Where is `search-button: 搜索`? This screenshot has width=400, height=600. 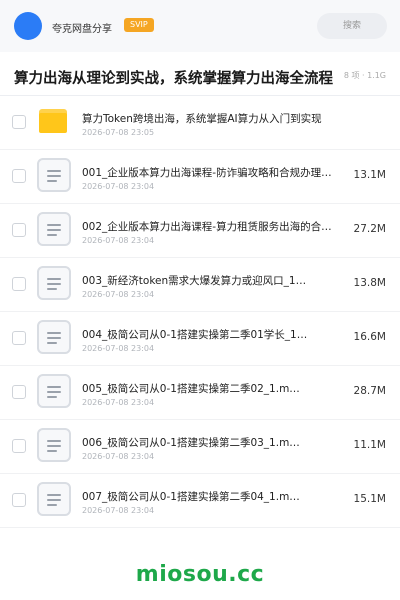
search-button: 搜索 is located at coordinates (352, 26).